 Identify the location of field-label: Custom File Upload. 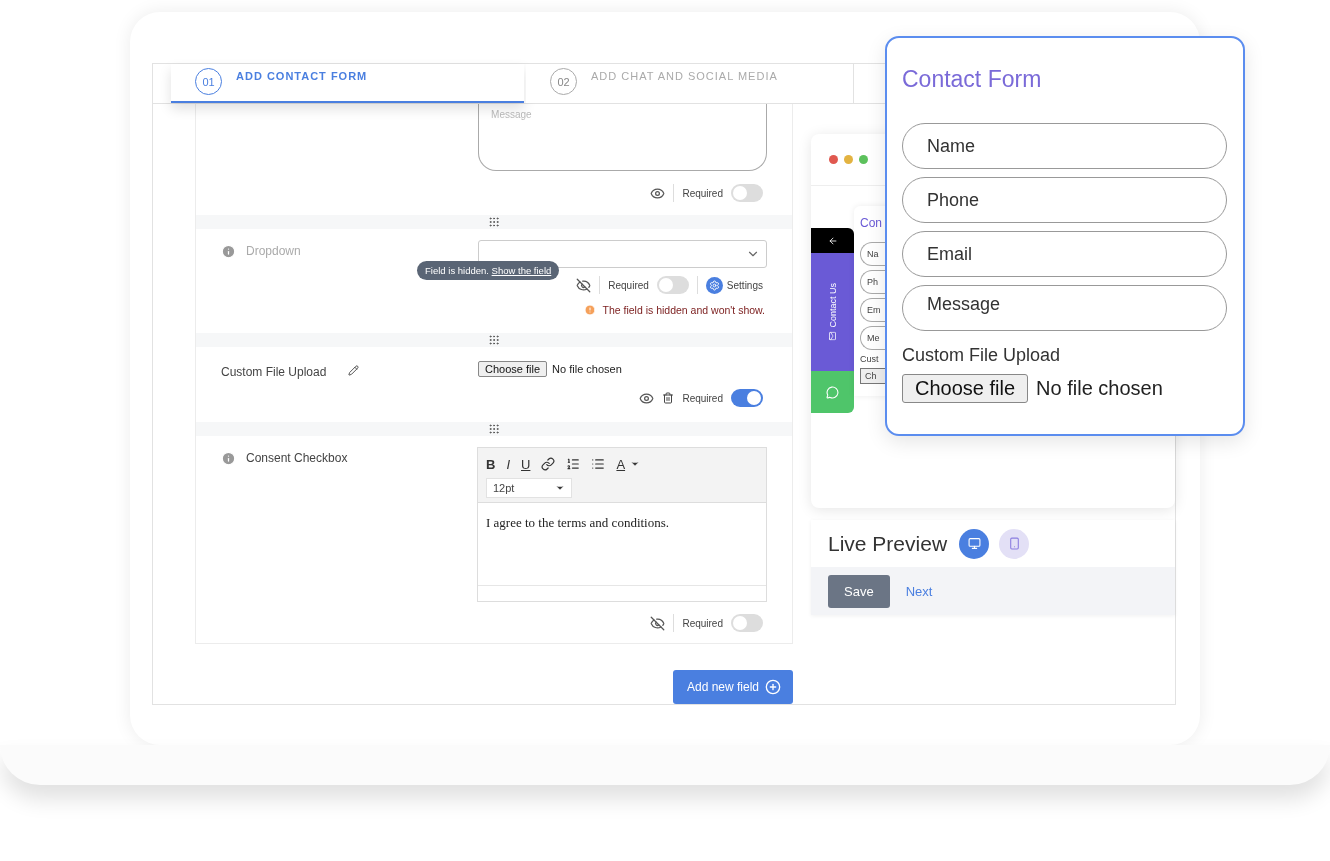
(274, 372).